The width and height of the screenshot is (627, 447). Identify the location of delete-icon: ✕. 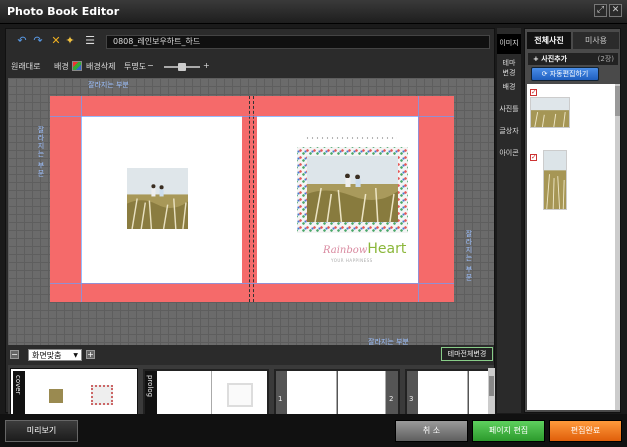
(56, 41).